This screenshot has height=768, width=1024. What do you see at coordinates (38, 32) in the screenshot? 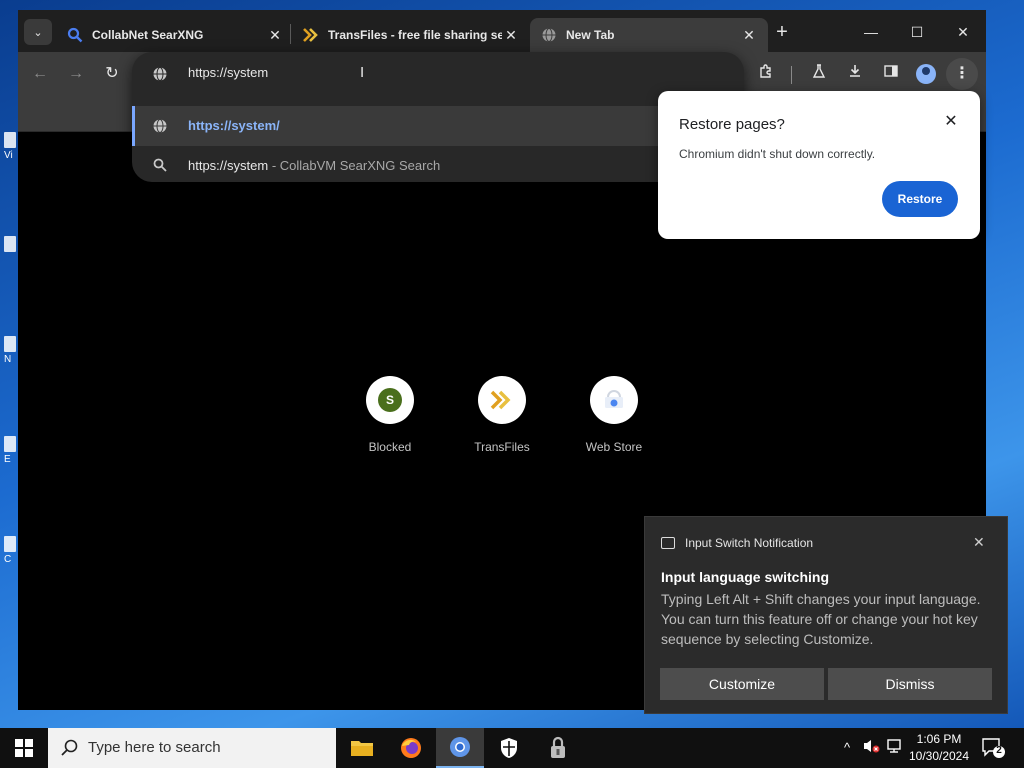
I see `tab-search-button: ⌄` at bounding box center [38, 32].